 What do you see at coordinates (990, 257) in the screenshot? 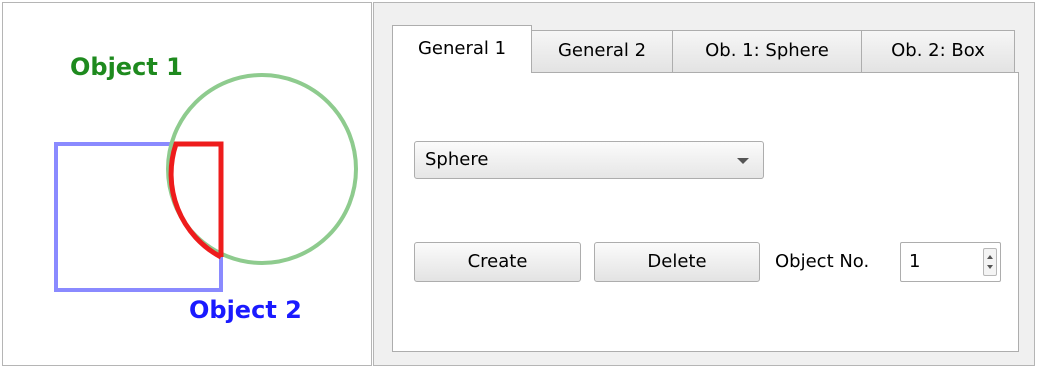
I see `spin-up-icon` at bounding box center [990, 257].